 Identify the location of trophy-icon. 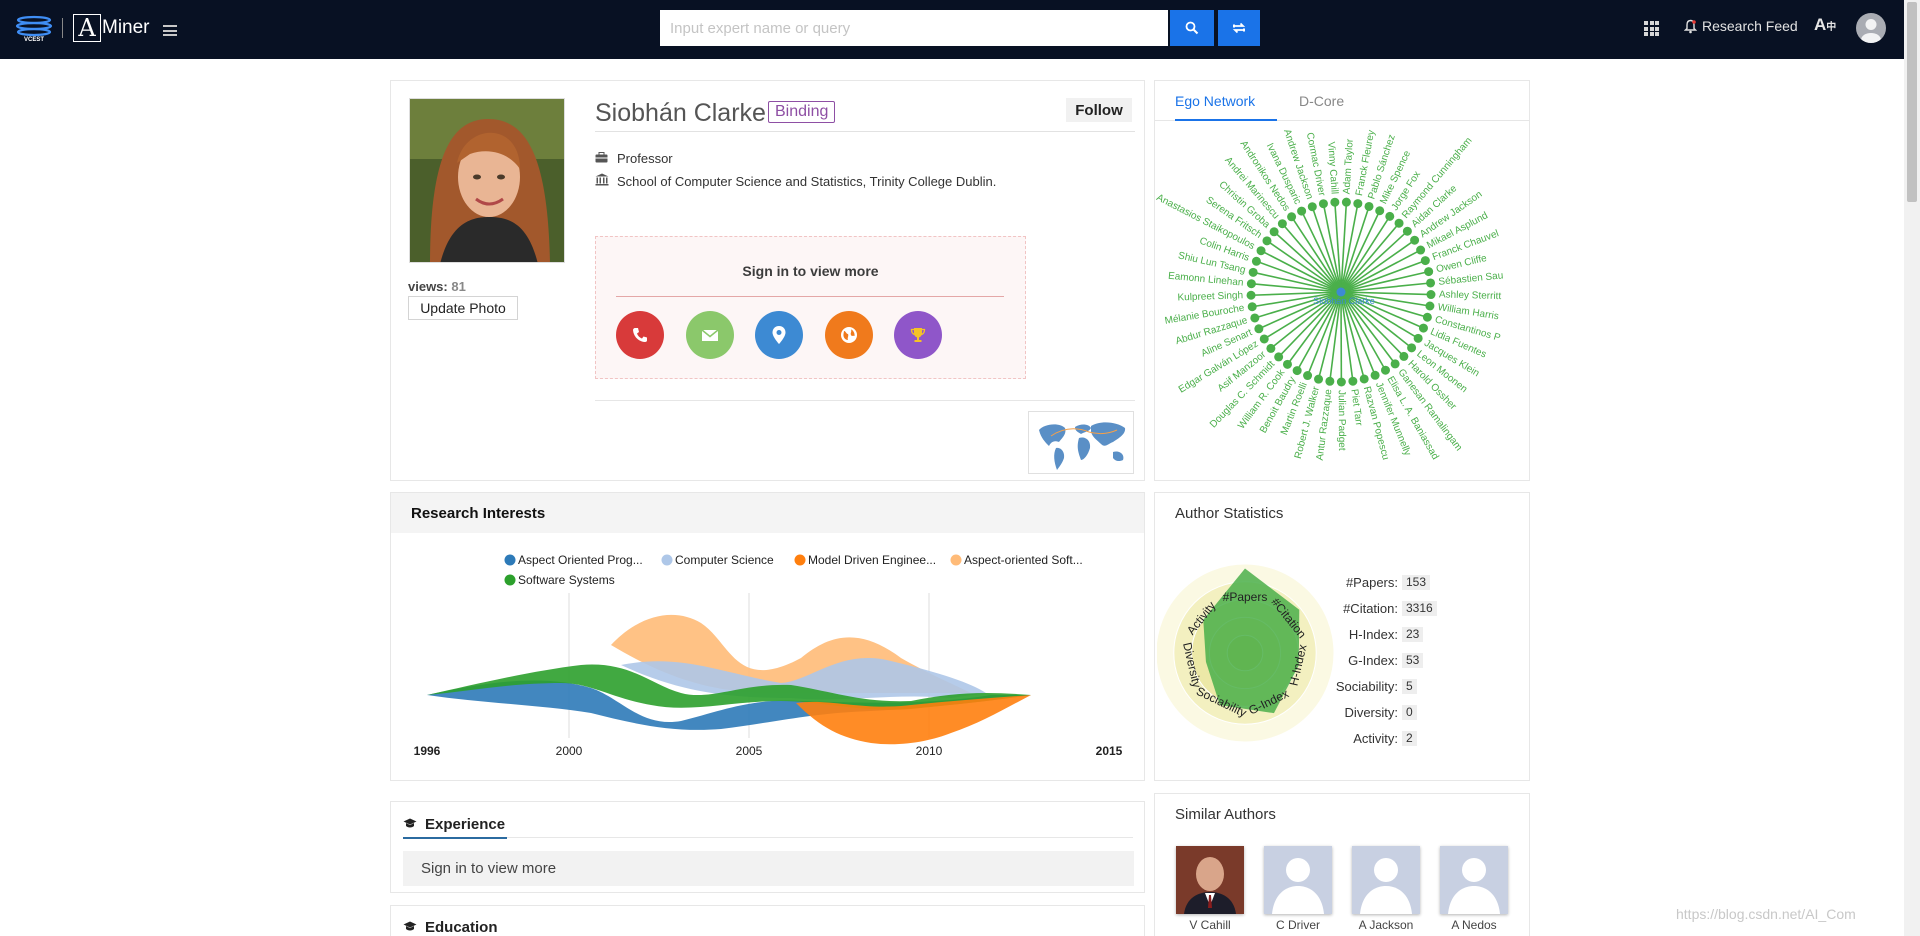
(918, 335).